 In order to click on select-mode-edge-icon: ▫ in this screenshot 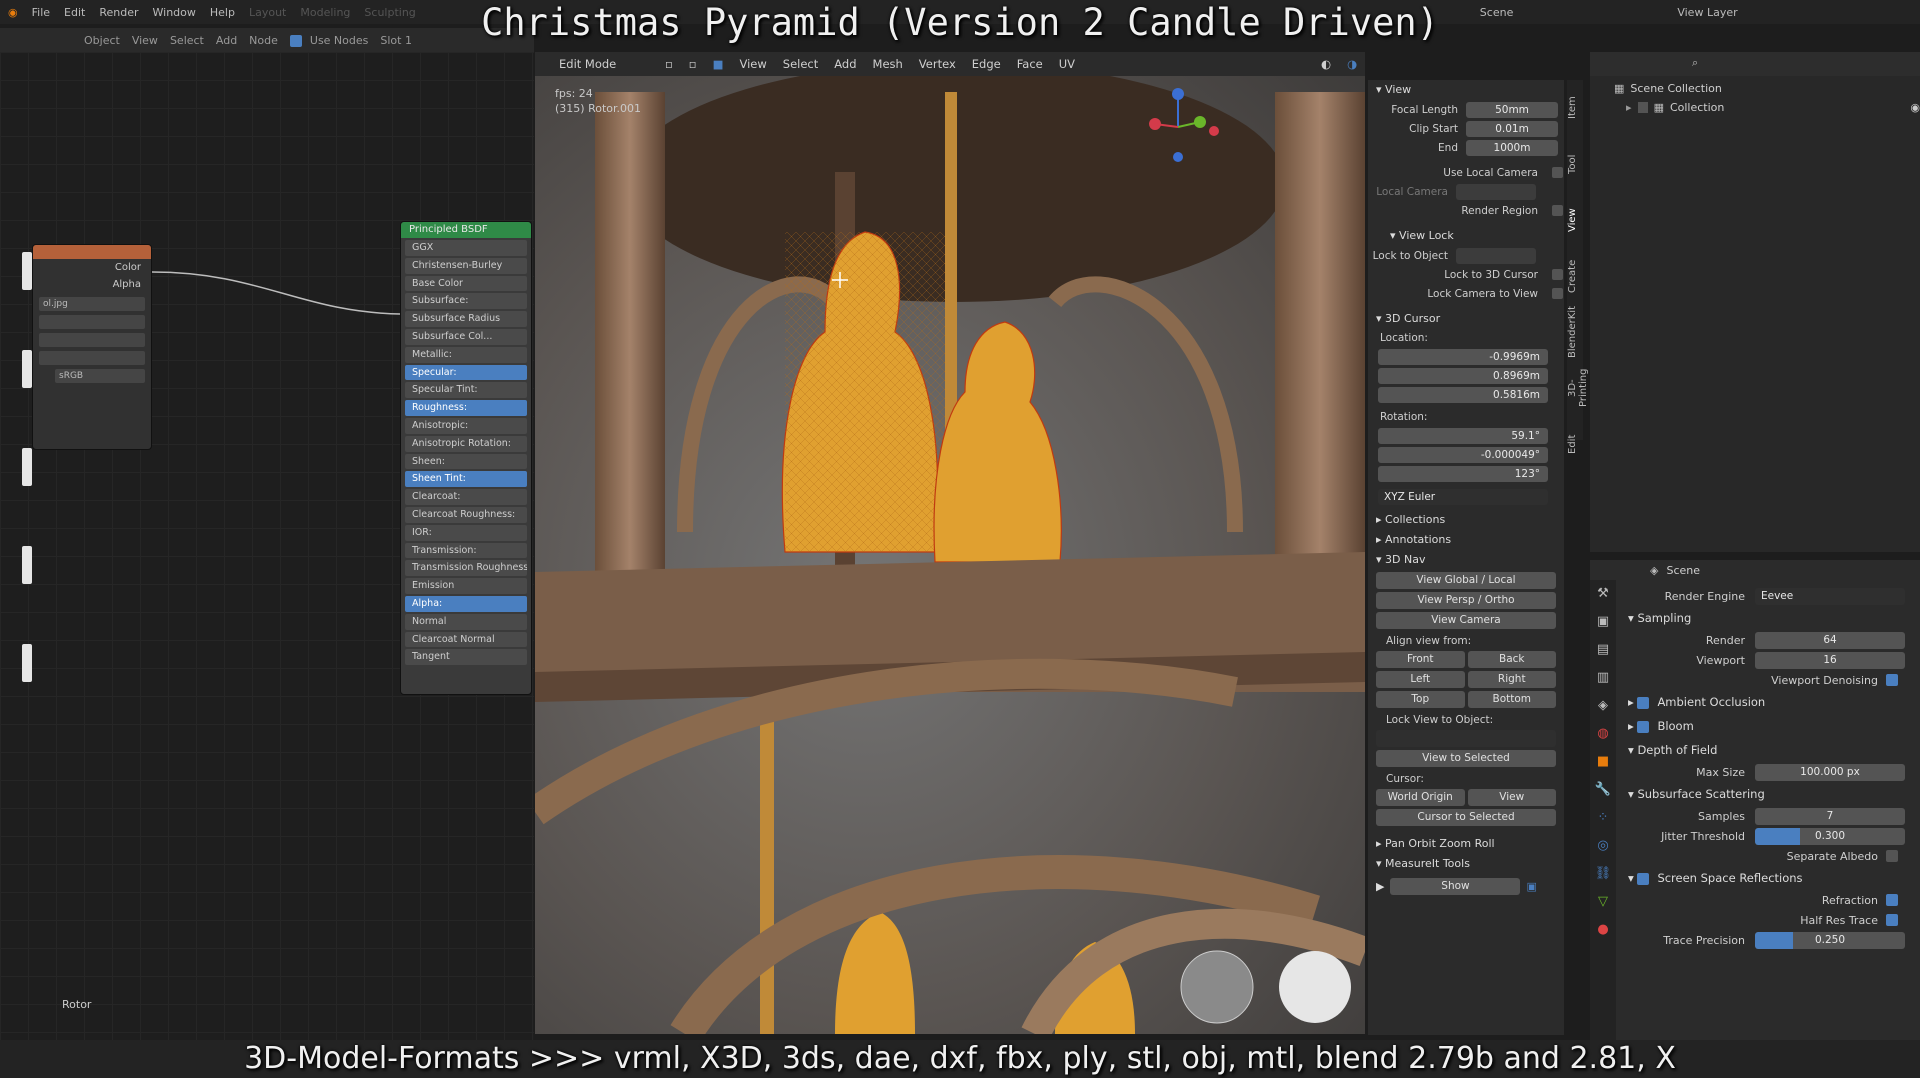, I will do `click(693, 64)`.